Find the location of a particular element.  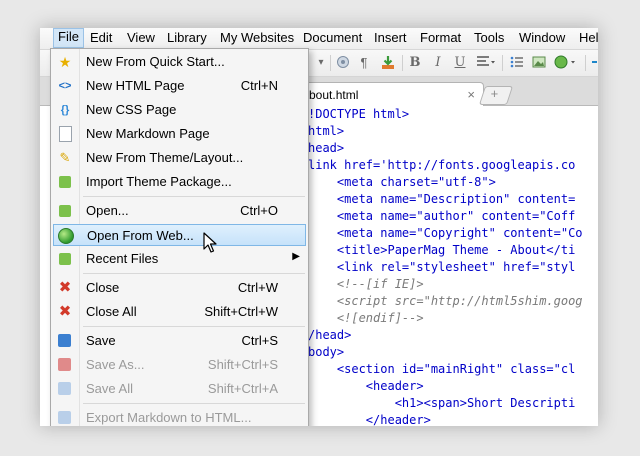

menu-help: Help is located at coordinates (588, 37).